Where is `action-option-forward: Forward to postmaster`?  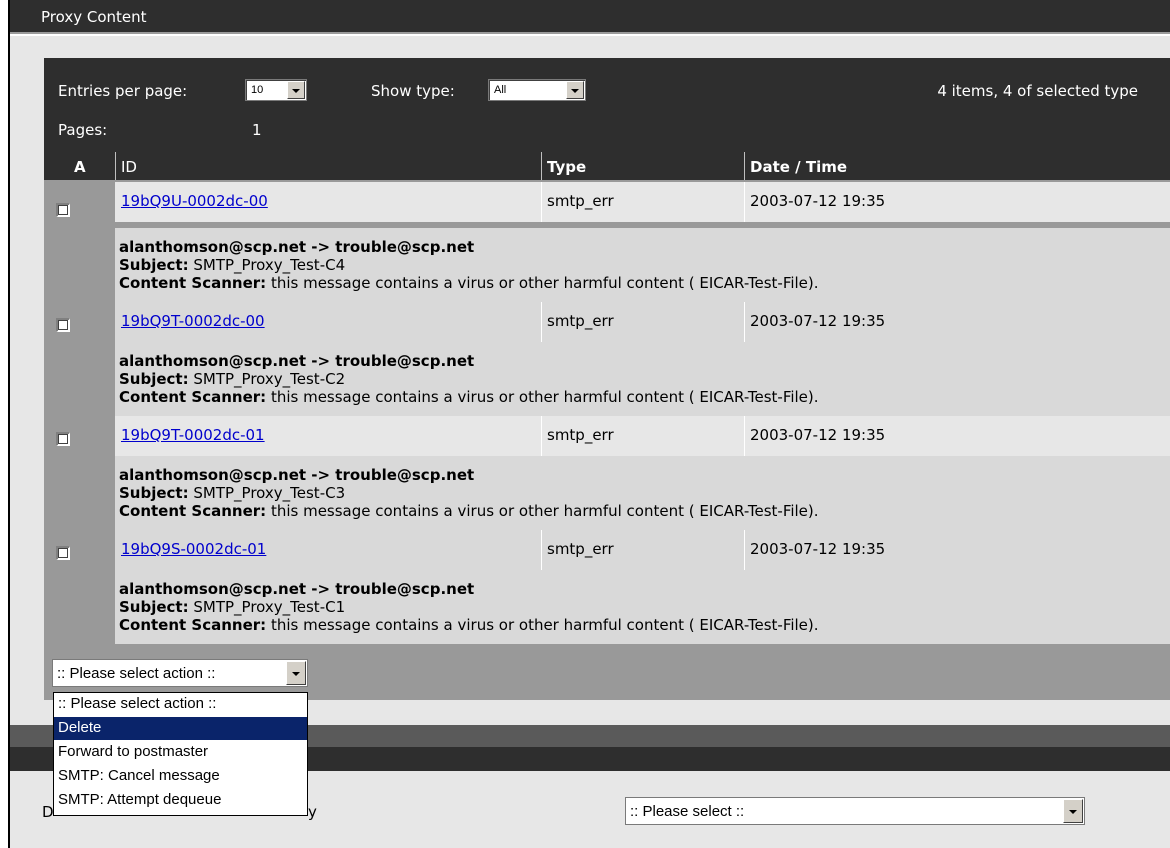 action-option-forward: Forward to postmaster is located at coordinates (180, 752).